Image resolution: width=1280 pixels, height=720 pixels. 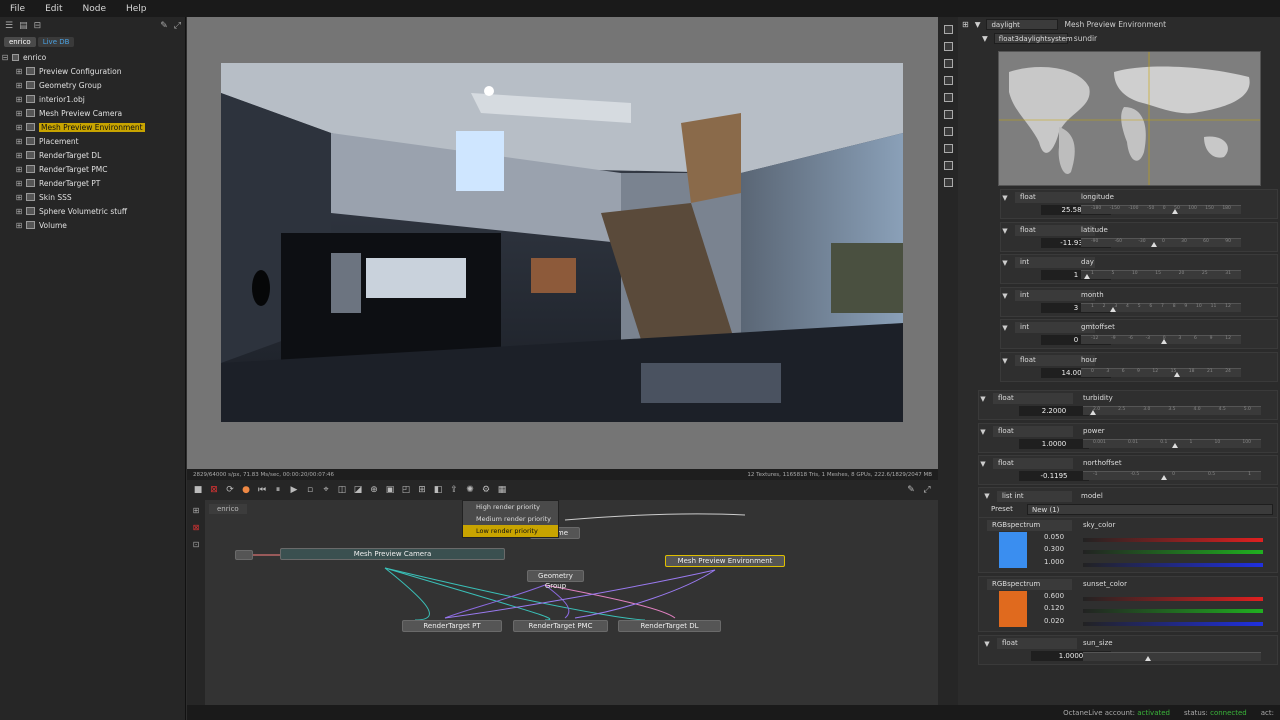 What do you see at coordinates (92, 197) in the screenshot?
I see `tree-item: ⊞ Skin SSS` at bounding box center [92, 197].